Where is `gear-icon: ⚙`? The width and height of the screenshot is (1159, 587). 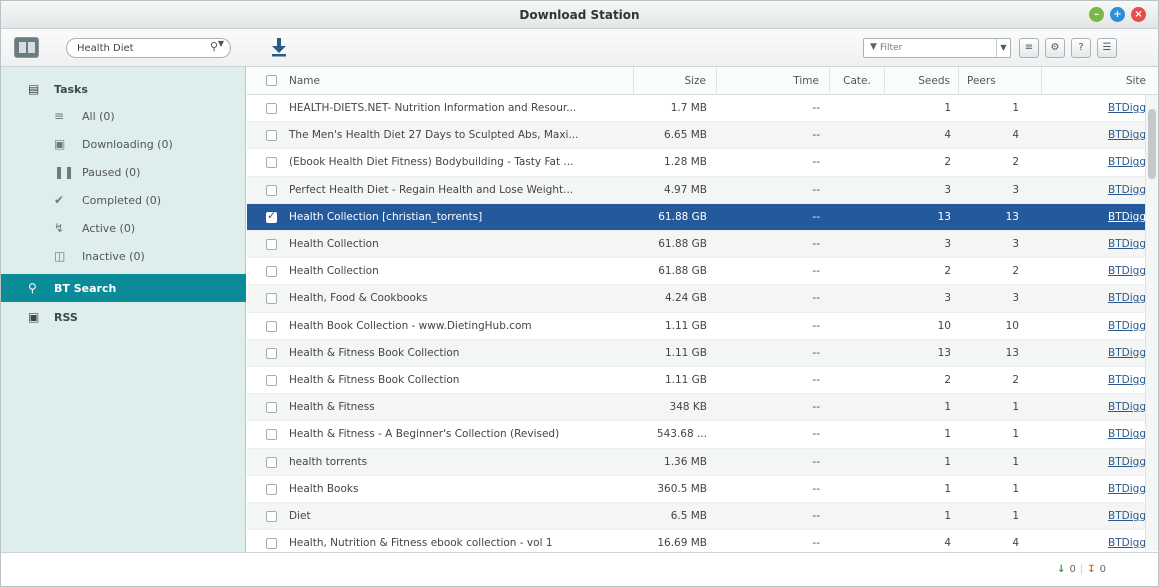 gear-icon: ⚙ is located at coordinates (1055, 48).